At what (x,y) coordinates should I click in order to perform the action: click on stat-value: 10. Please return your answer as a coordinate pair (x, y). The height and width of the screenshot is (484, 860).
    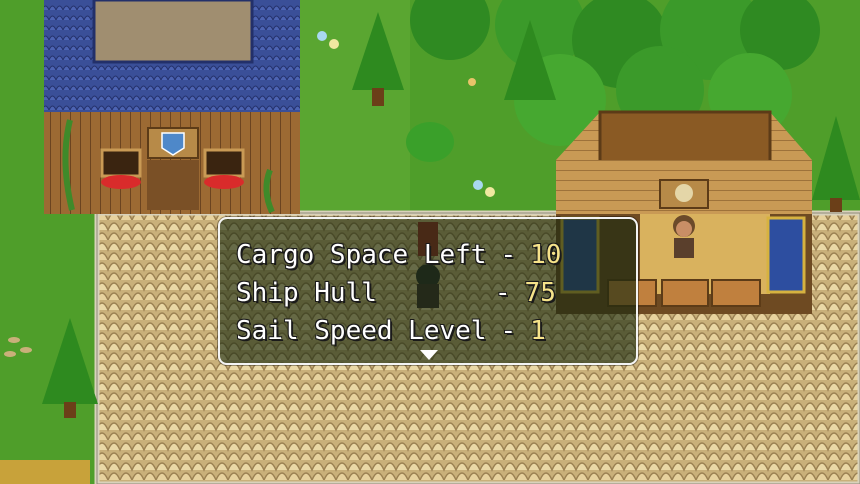
    Looking at the image, I should click on (546, 255).